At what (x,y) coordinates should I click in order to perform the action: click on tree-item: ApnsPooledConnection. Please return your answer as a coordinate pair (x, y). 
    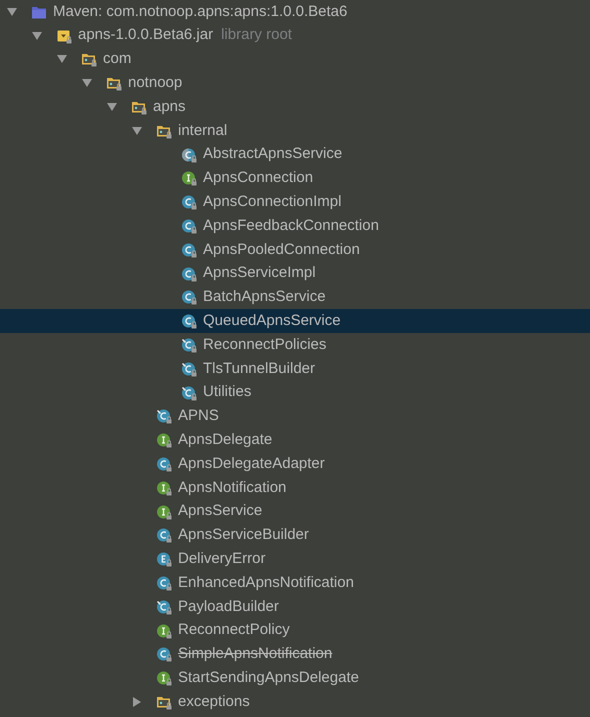
    Looking at the image, I should click on (295, 250).